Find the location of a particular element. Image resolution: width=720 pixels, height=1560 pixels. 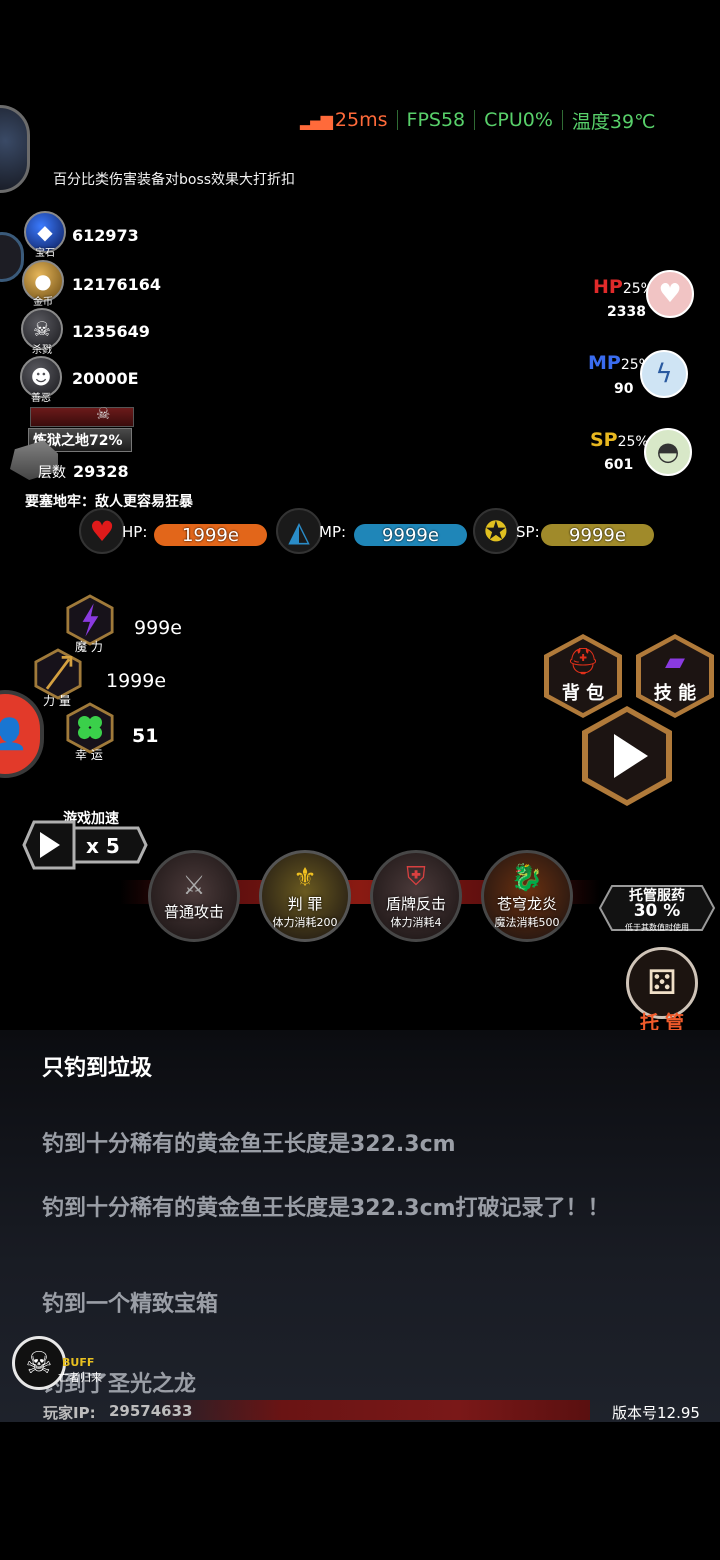

gem-icon: ◆ 宝石 is located at coordinates (45, 235).